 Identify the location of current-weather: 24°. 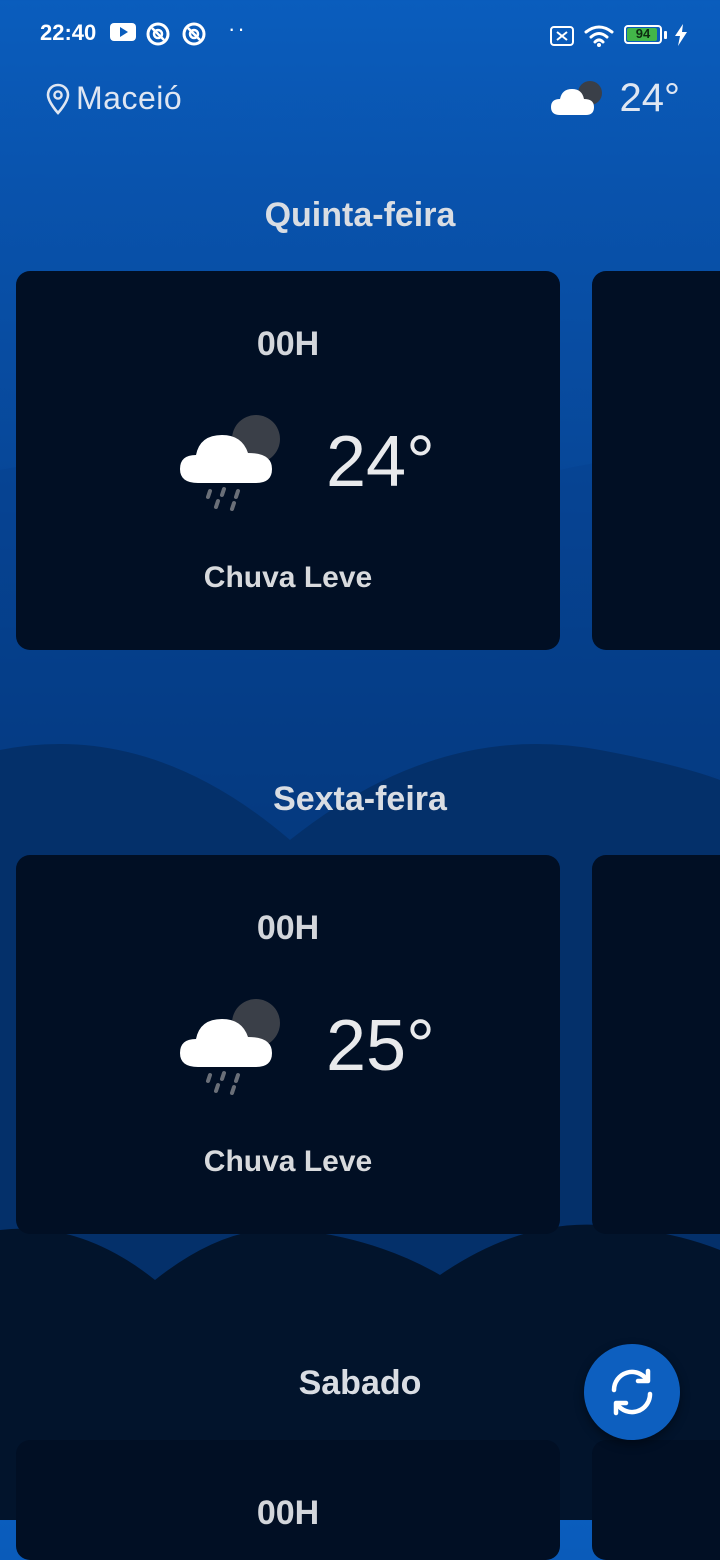
(615, 98).